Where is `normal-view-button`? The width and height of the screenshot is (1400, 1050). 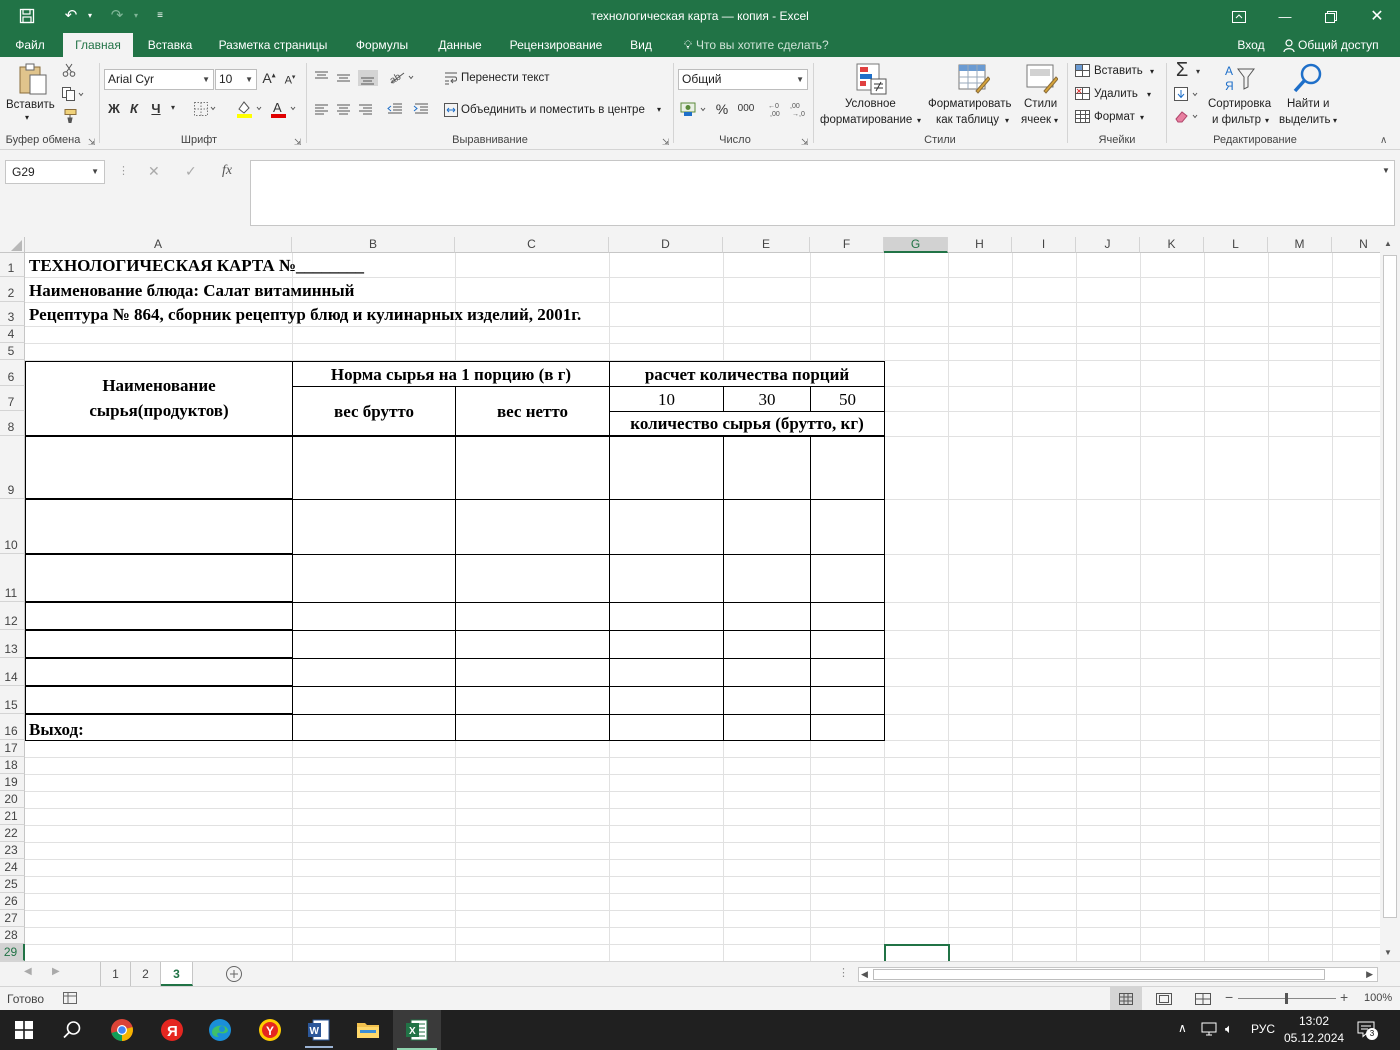 normal-view-button is located at coordinates (1126, 999).